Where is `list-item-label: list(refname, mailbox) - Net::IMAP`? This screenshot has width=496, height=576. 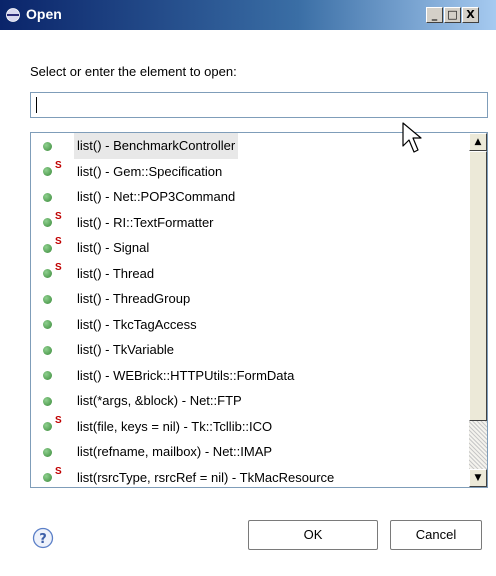
list-item-label: list(refname, mailbox) - Net::IMAP is located at coordinates (175, 451).